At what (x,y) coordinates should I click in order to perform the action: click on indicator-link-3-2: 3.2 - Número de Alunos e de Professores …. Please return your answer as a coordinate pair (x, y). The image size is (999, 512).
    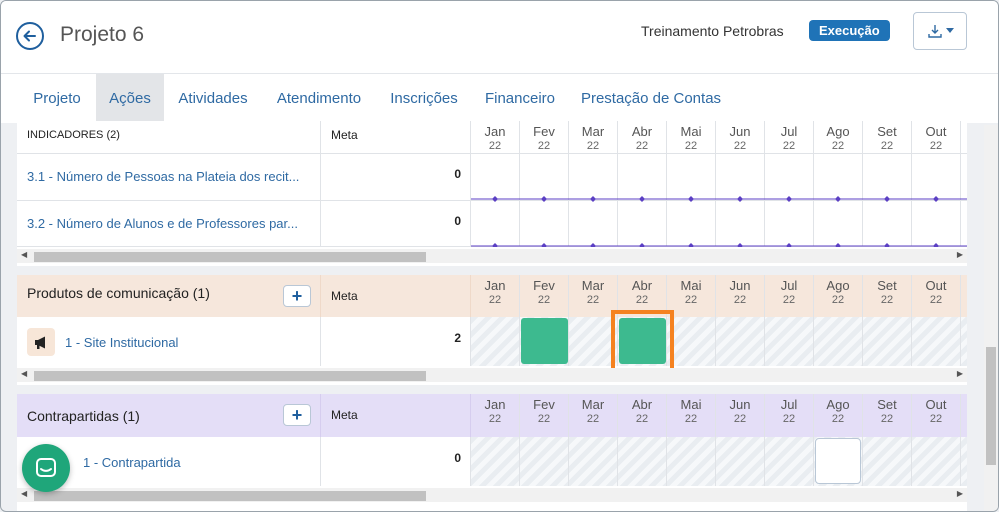
    Looking at the image, I should click on (162, 223).